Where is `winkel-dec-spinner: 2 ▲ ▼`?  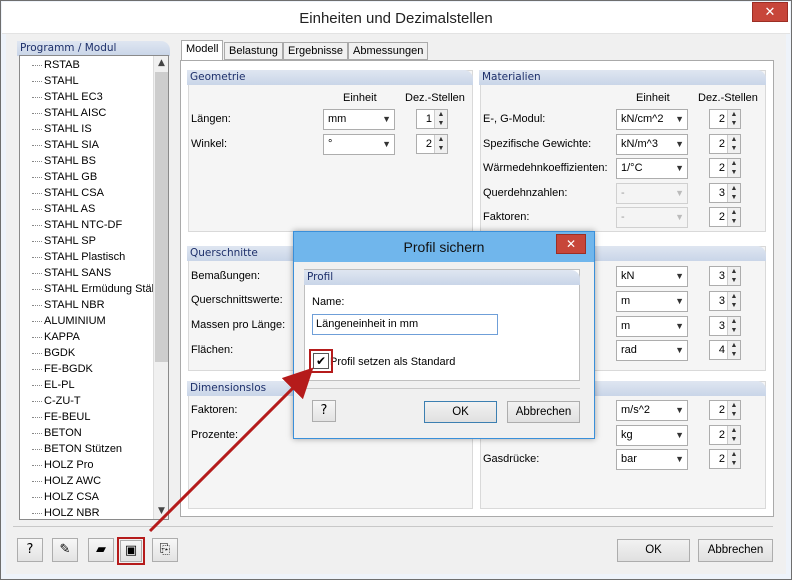
winkel-dec-spinner: 2 ▲ ▼ is located at coordinates (432, 144).